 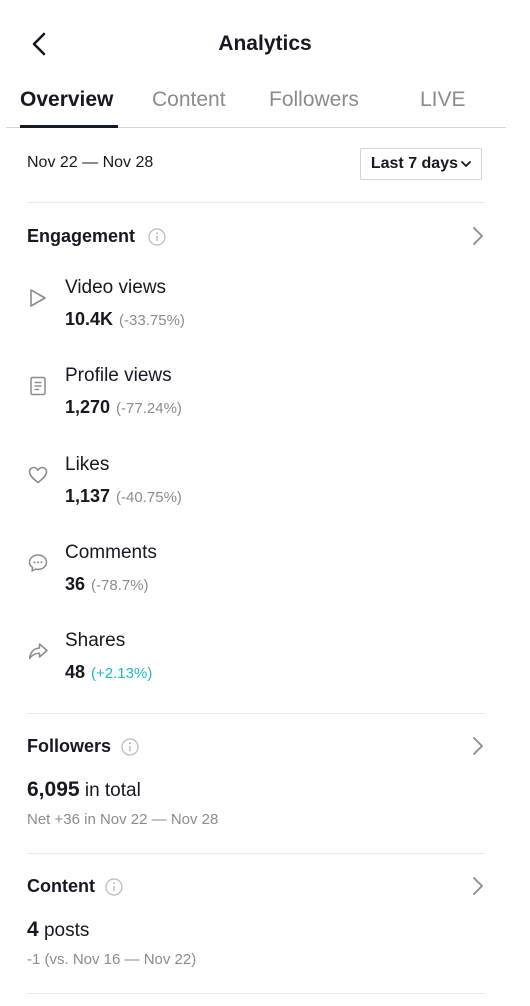 What do you see at coordinates (38, 563) in the screenshot?
I see `comment-icon` at bounding box center [38, 563].